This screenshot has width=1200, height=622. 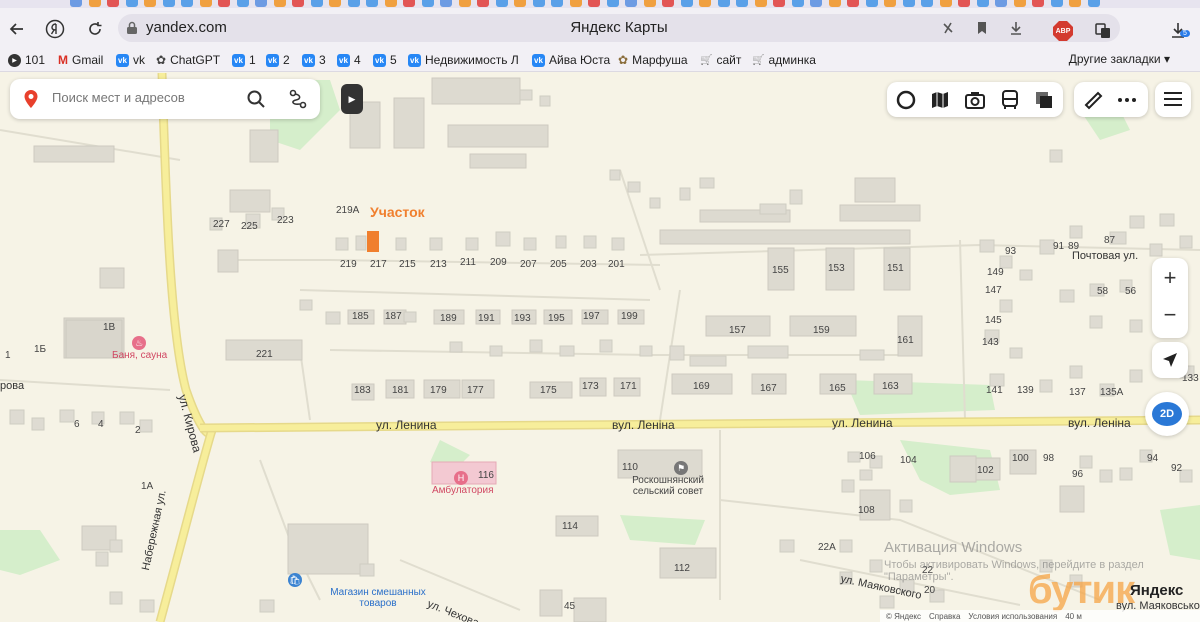 I want to click on bookmark-item: vk vk, so click(x=130, y=60).